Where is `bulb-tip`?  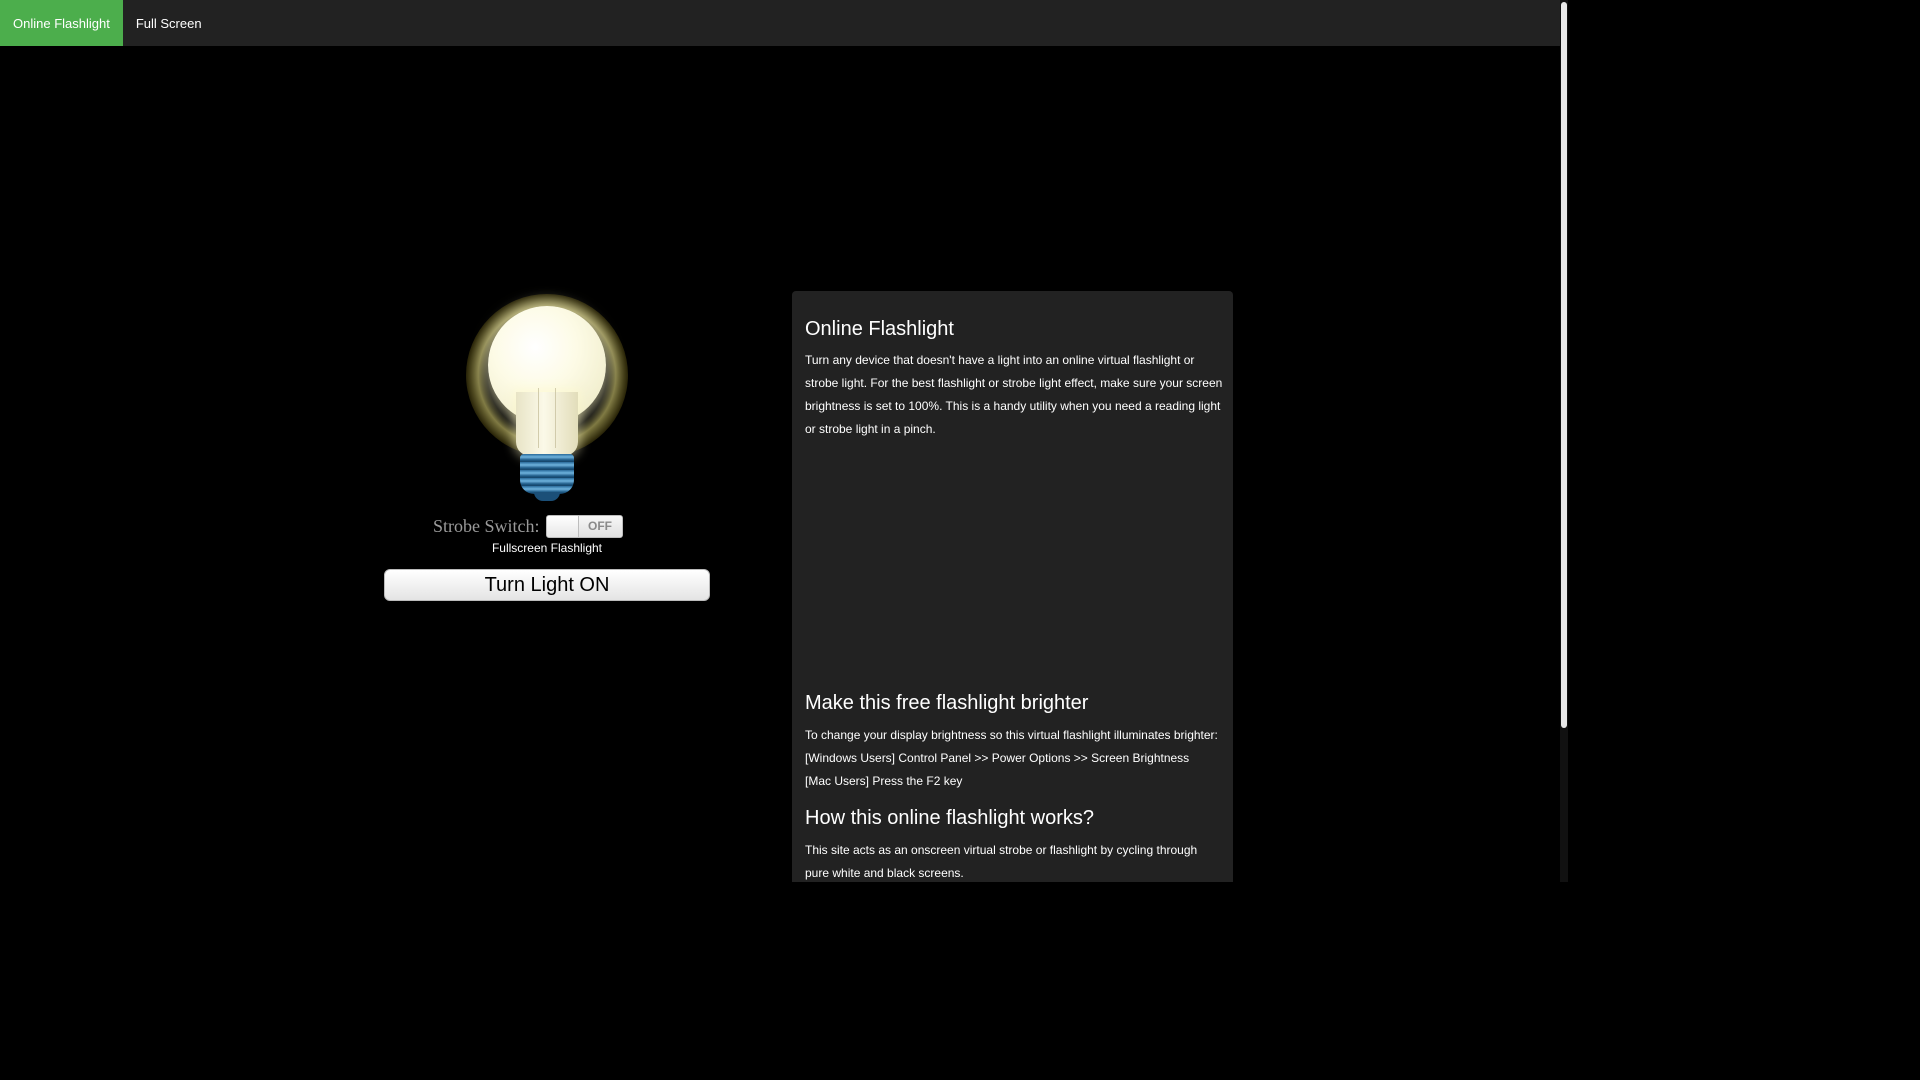
bulb-tip is located at coordinates (547, 496).